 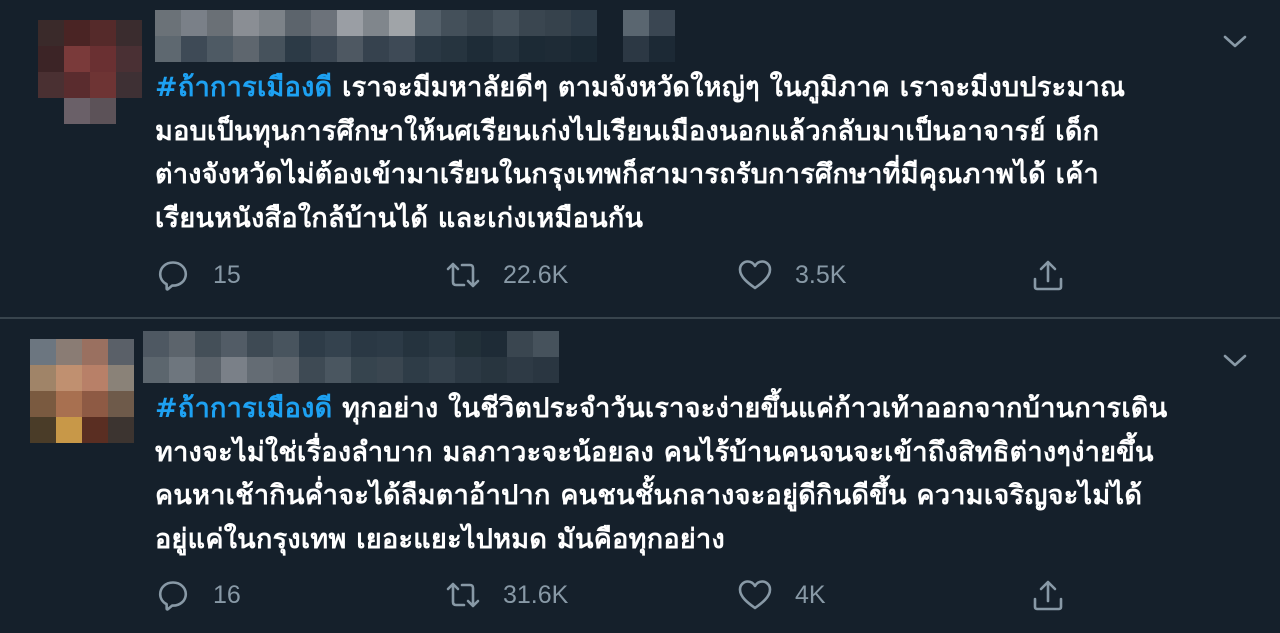 I want to click on reply-count: 16, so click(x=227, y=594).